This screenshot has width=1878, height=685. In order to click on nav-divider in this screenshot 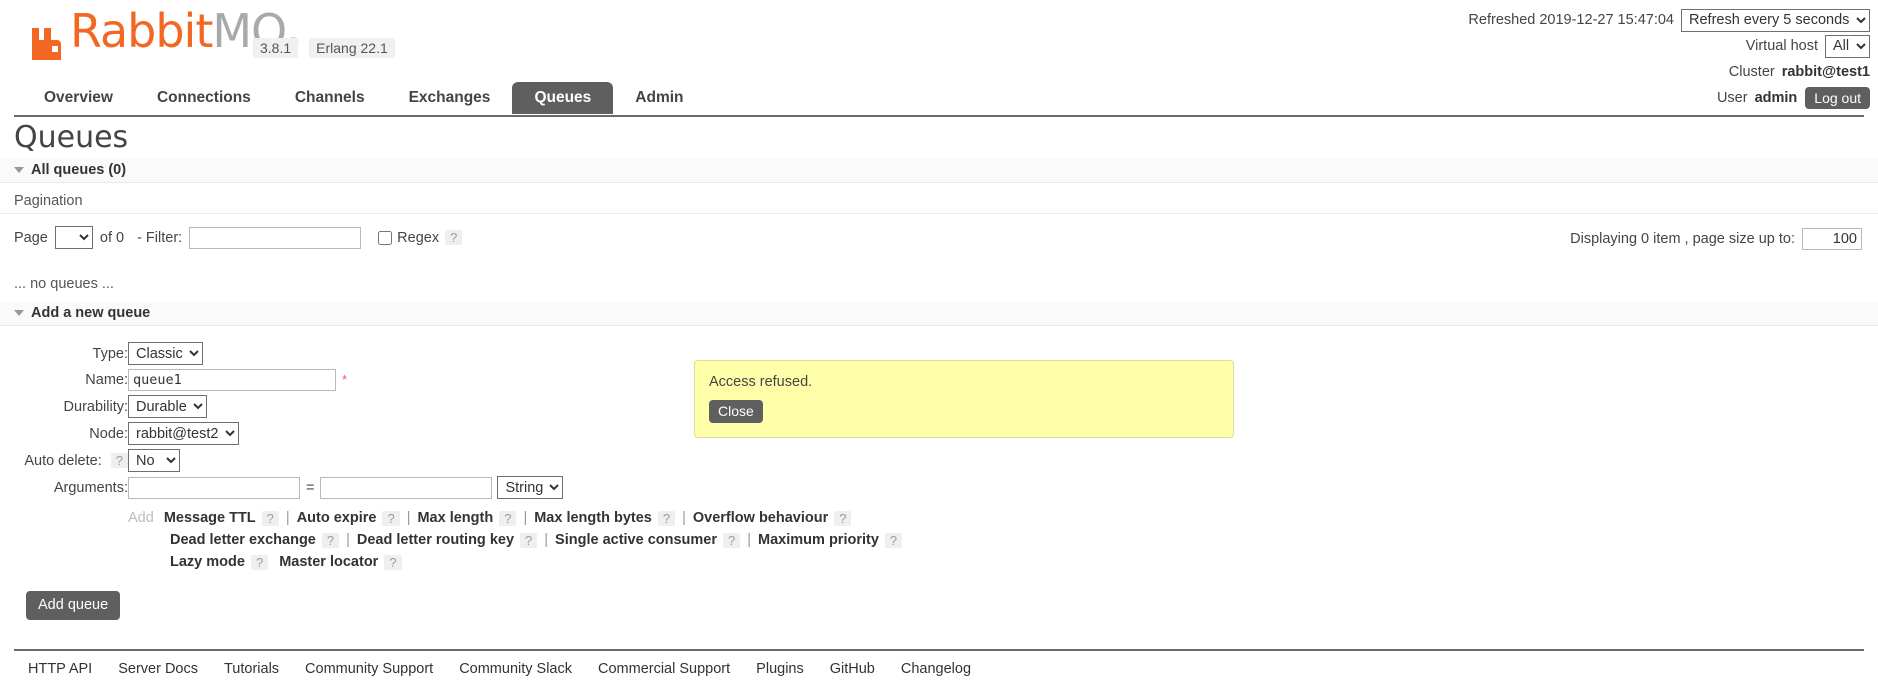, I will do `click(939, 116)`.